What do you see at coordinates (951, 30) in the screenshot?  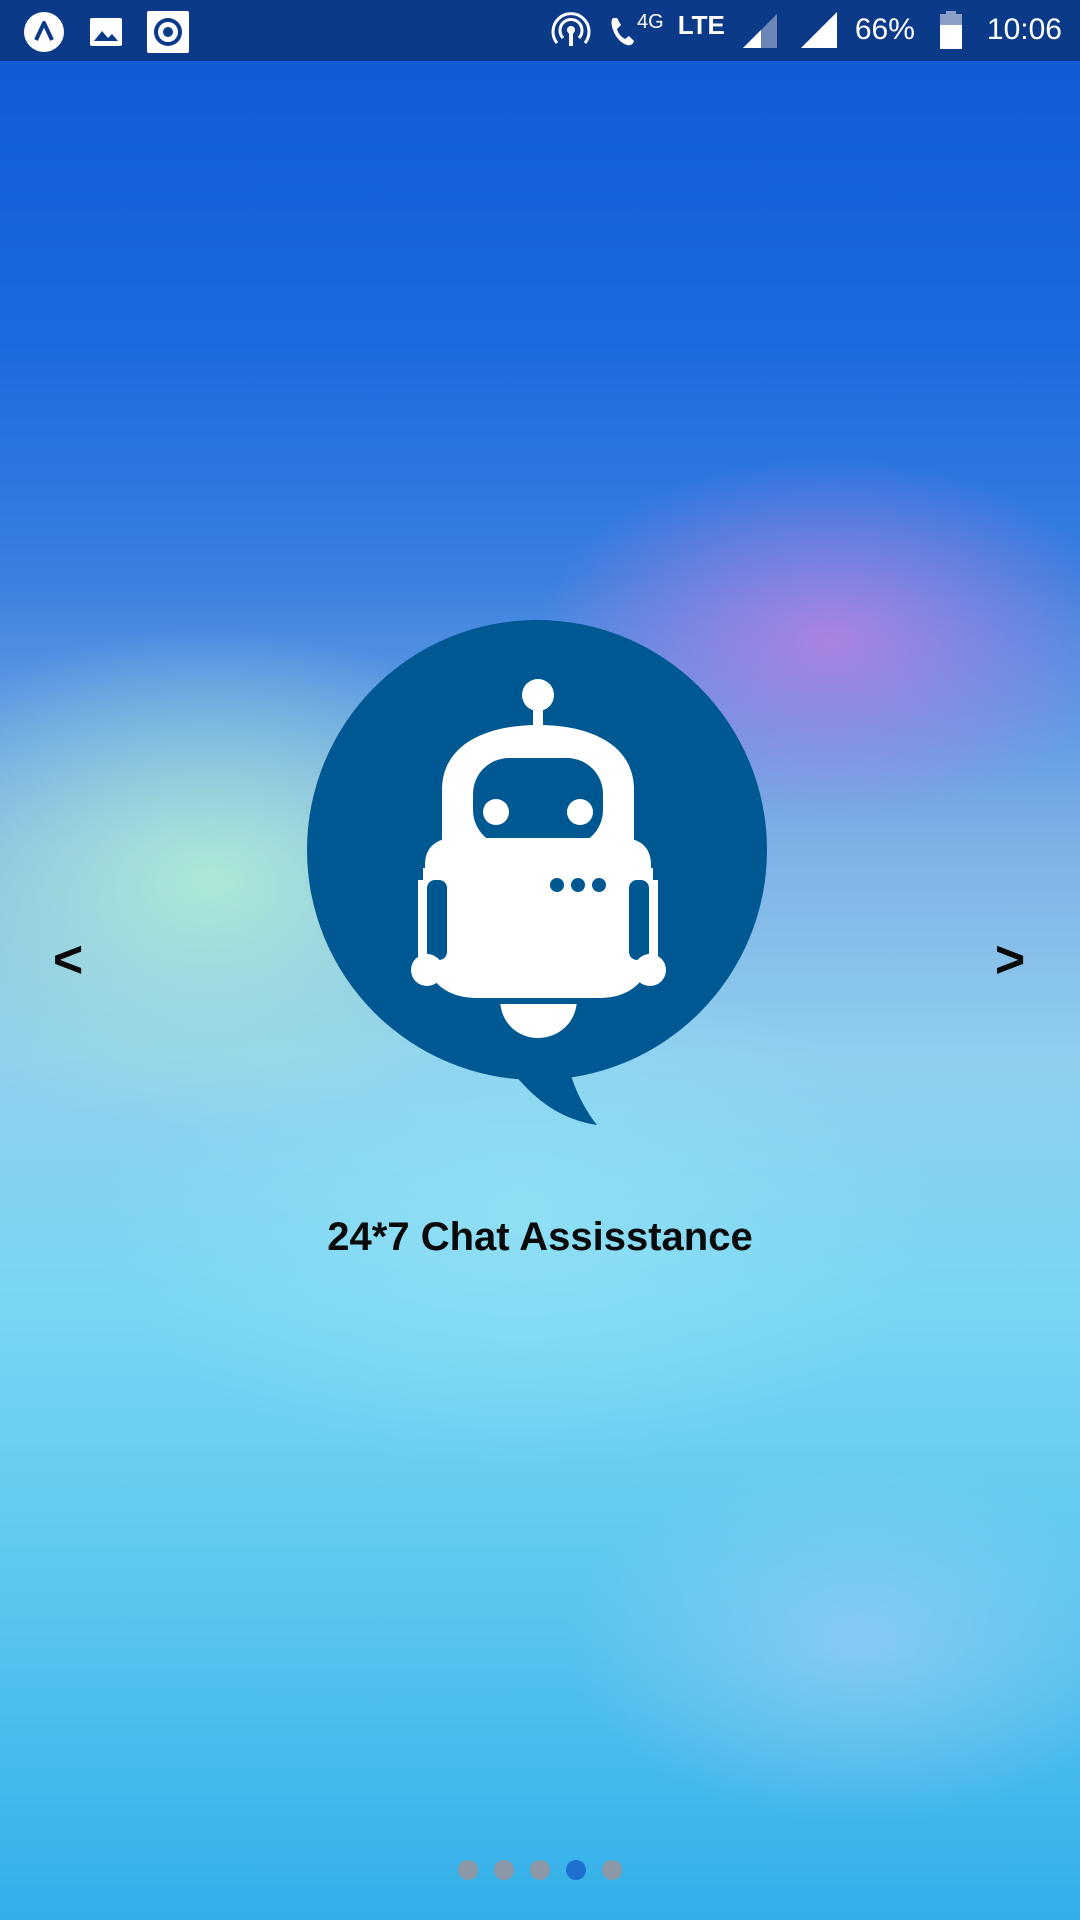 I see `battery-icon` at bounding box center [951, 30].